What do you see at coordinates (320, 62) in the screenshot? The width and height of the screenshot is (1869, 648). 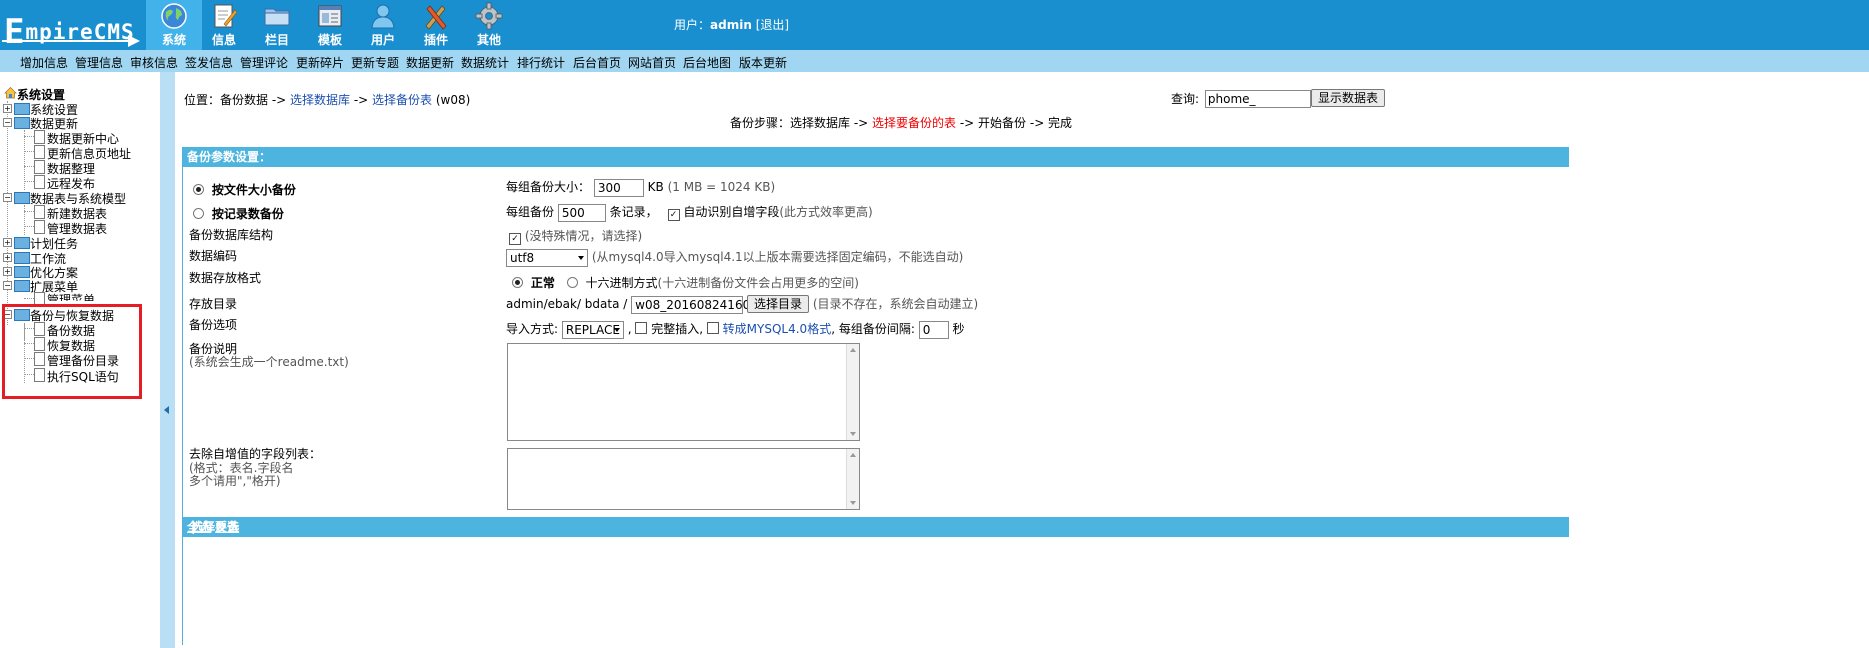 I see `subnav-update-fragments: 更新碎片` at bounding box center [320, 62].